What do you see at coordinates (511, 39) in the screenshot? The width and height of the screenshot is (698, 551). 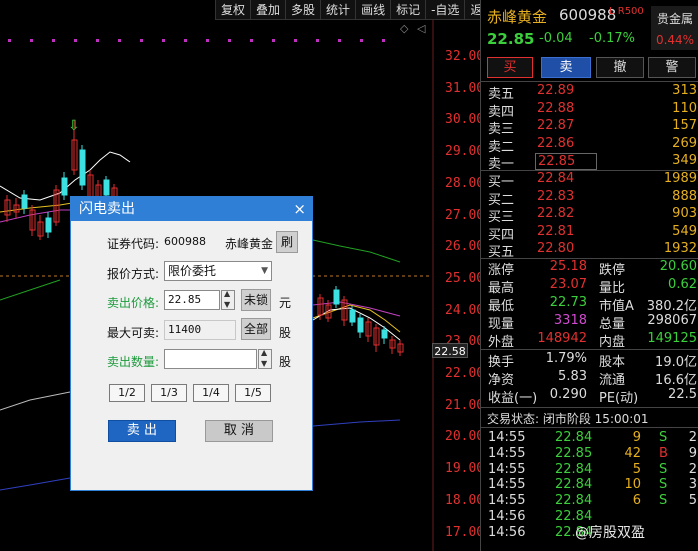 I see `last-price: 22.85` at bounding box center [511, 39].